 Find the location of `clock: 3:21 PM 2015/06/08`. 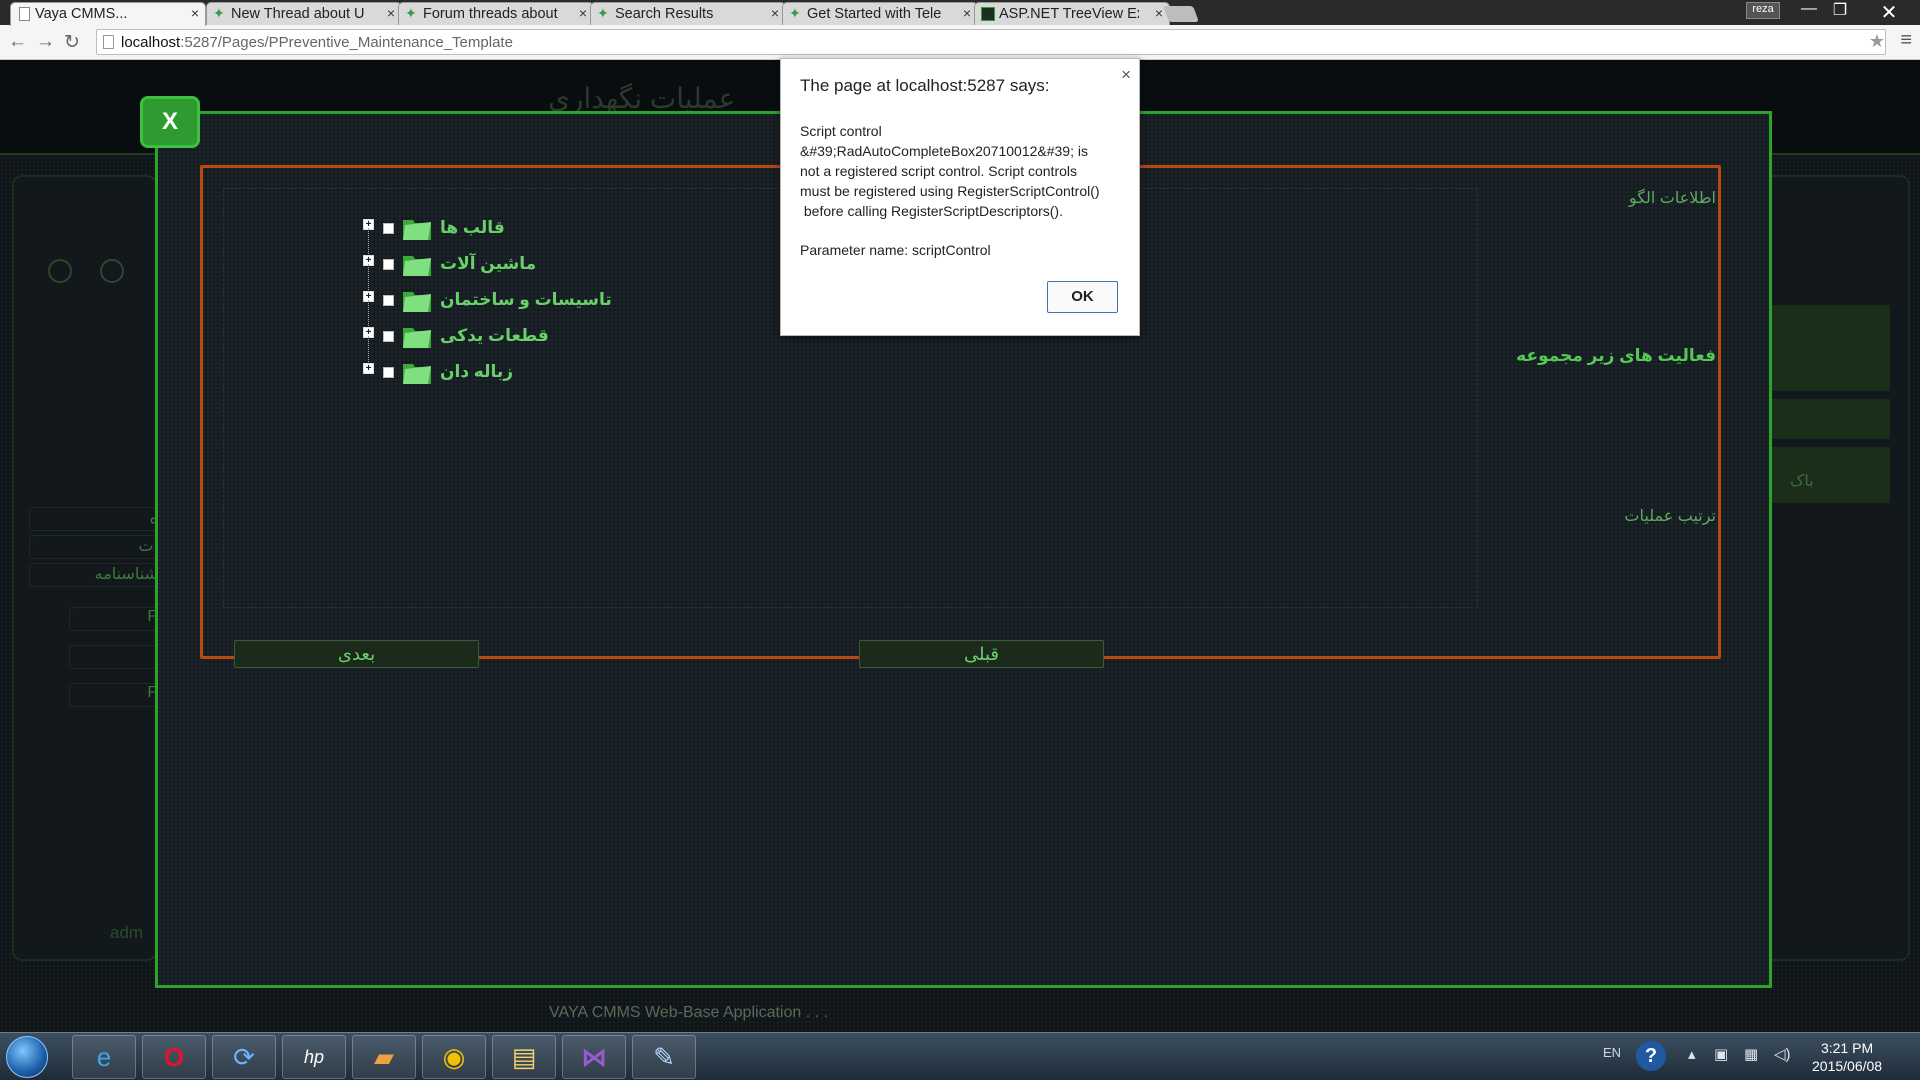

clock: 3:21 PM 2015/06/08 is located at coordinates (1847, 1057).